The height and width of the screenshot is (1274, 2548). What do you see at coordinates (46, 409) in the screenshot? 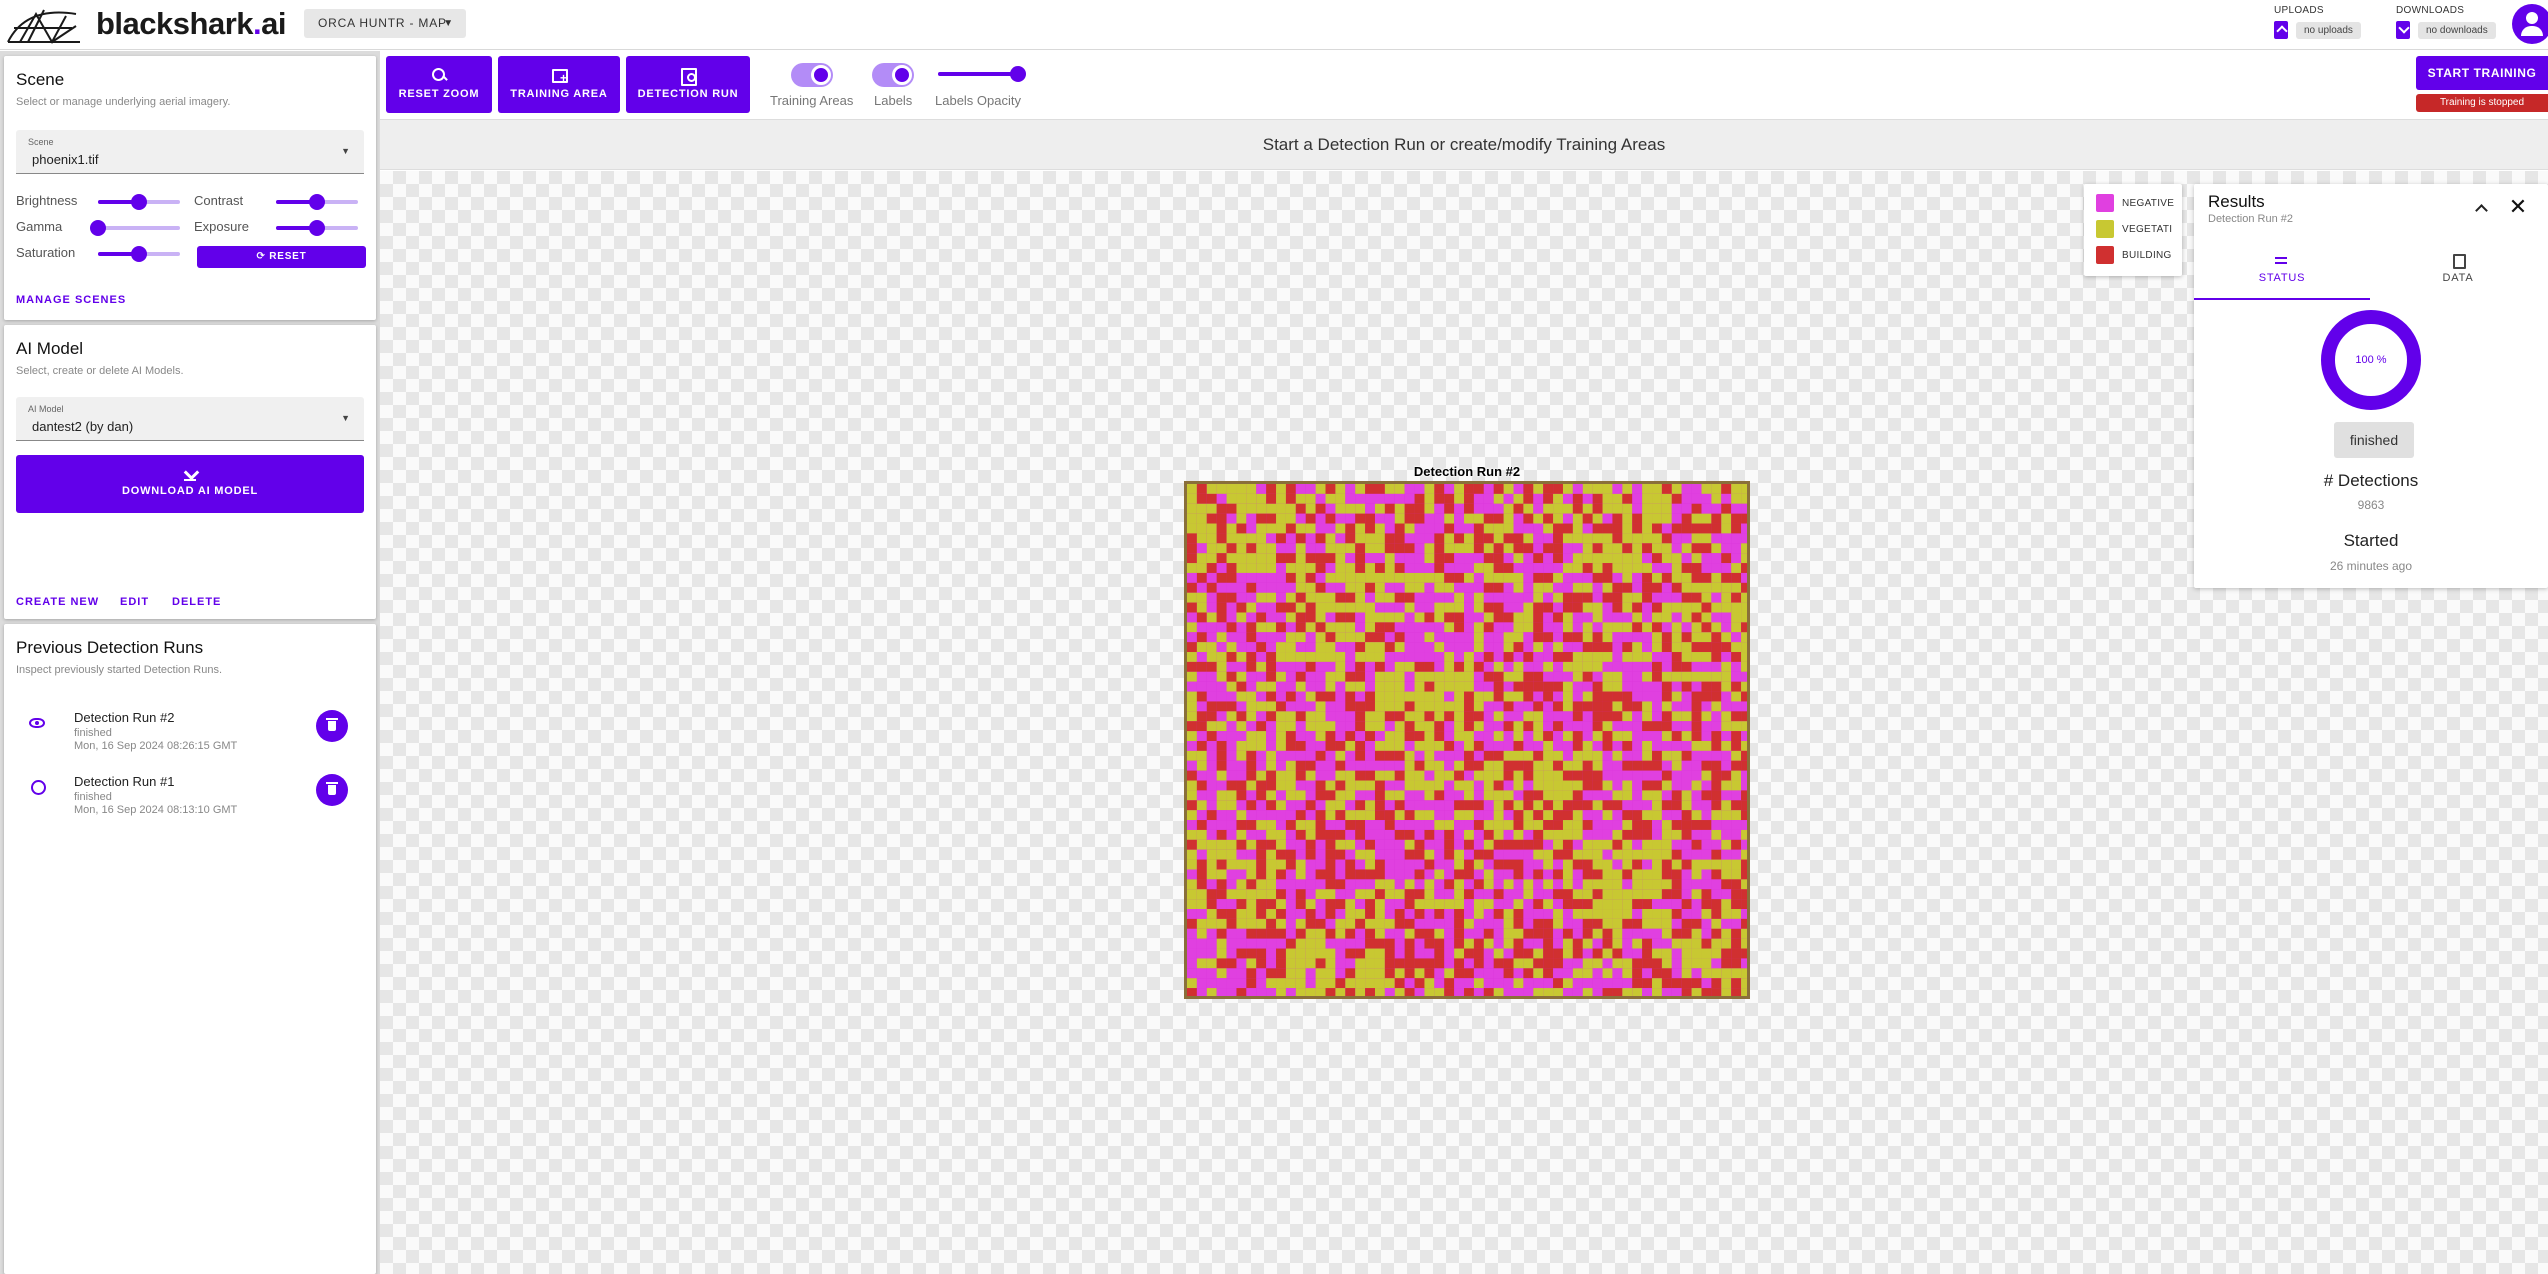
I see `ai-model-select-label: AI Model` at bounding box center [46, 409].